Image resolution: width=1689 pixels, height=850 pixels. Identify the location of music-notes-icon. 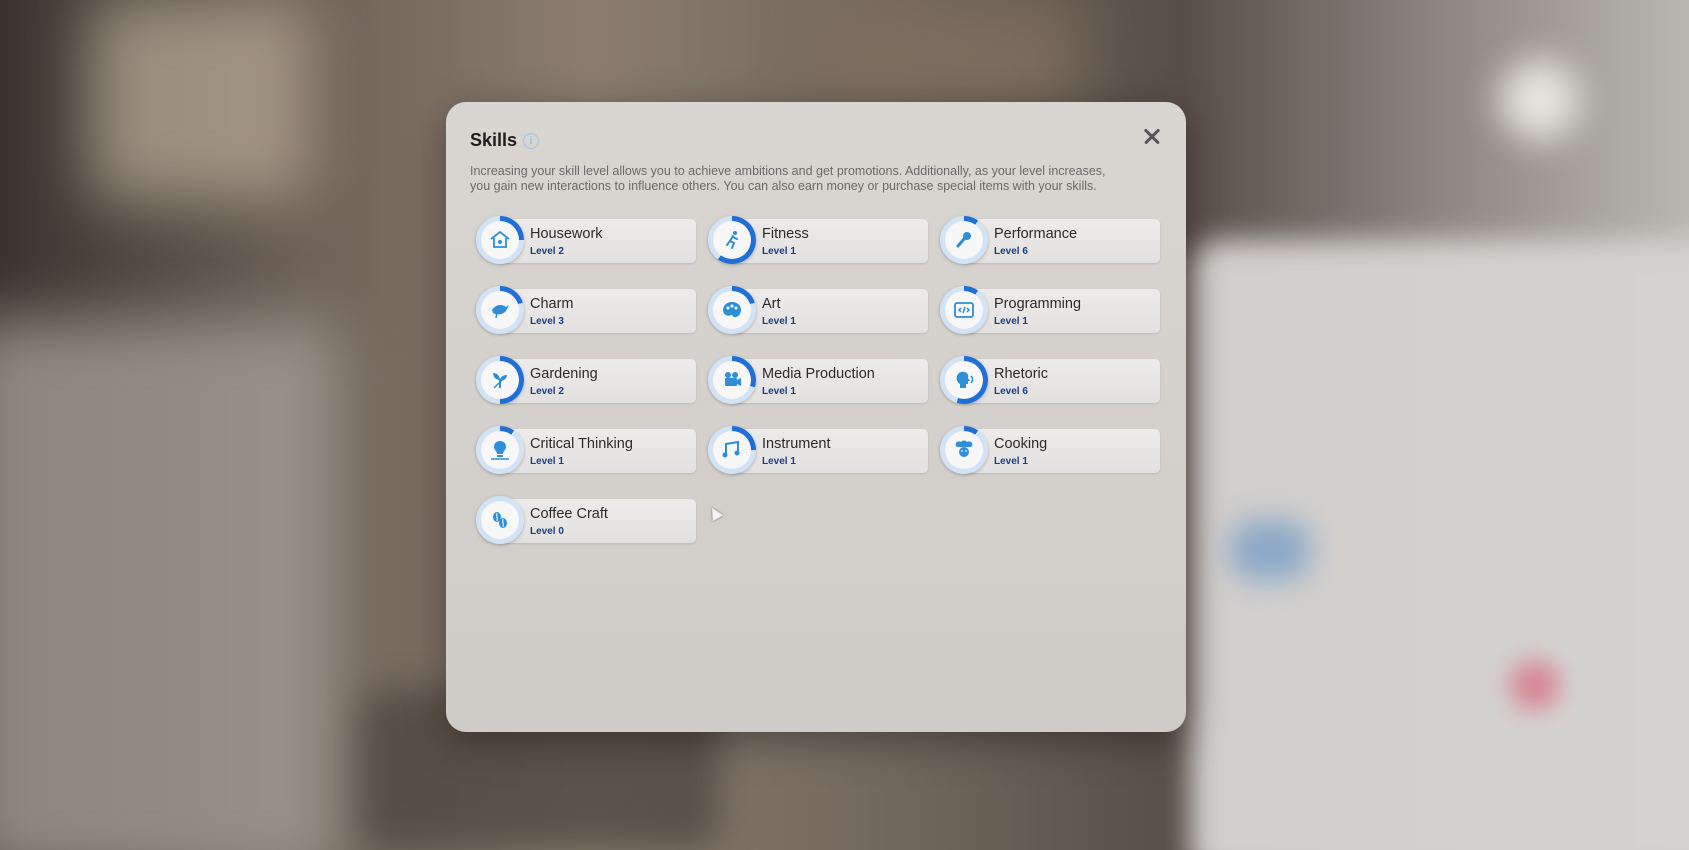
(731, 449).